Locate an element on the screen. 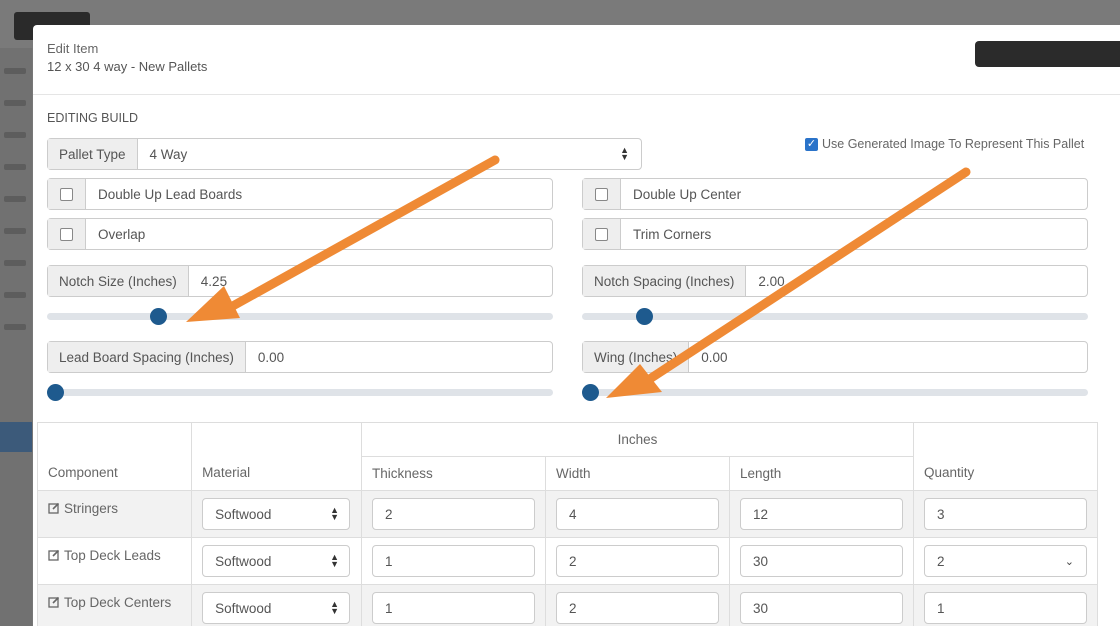 Image resolution: width=1120 pixels, height=626 pixels. thickness-input: 2 is located at coordinates (453, 514).